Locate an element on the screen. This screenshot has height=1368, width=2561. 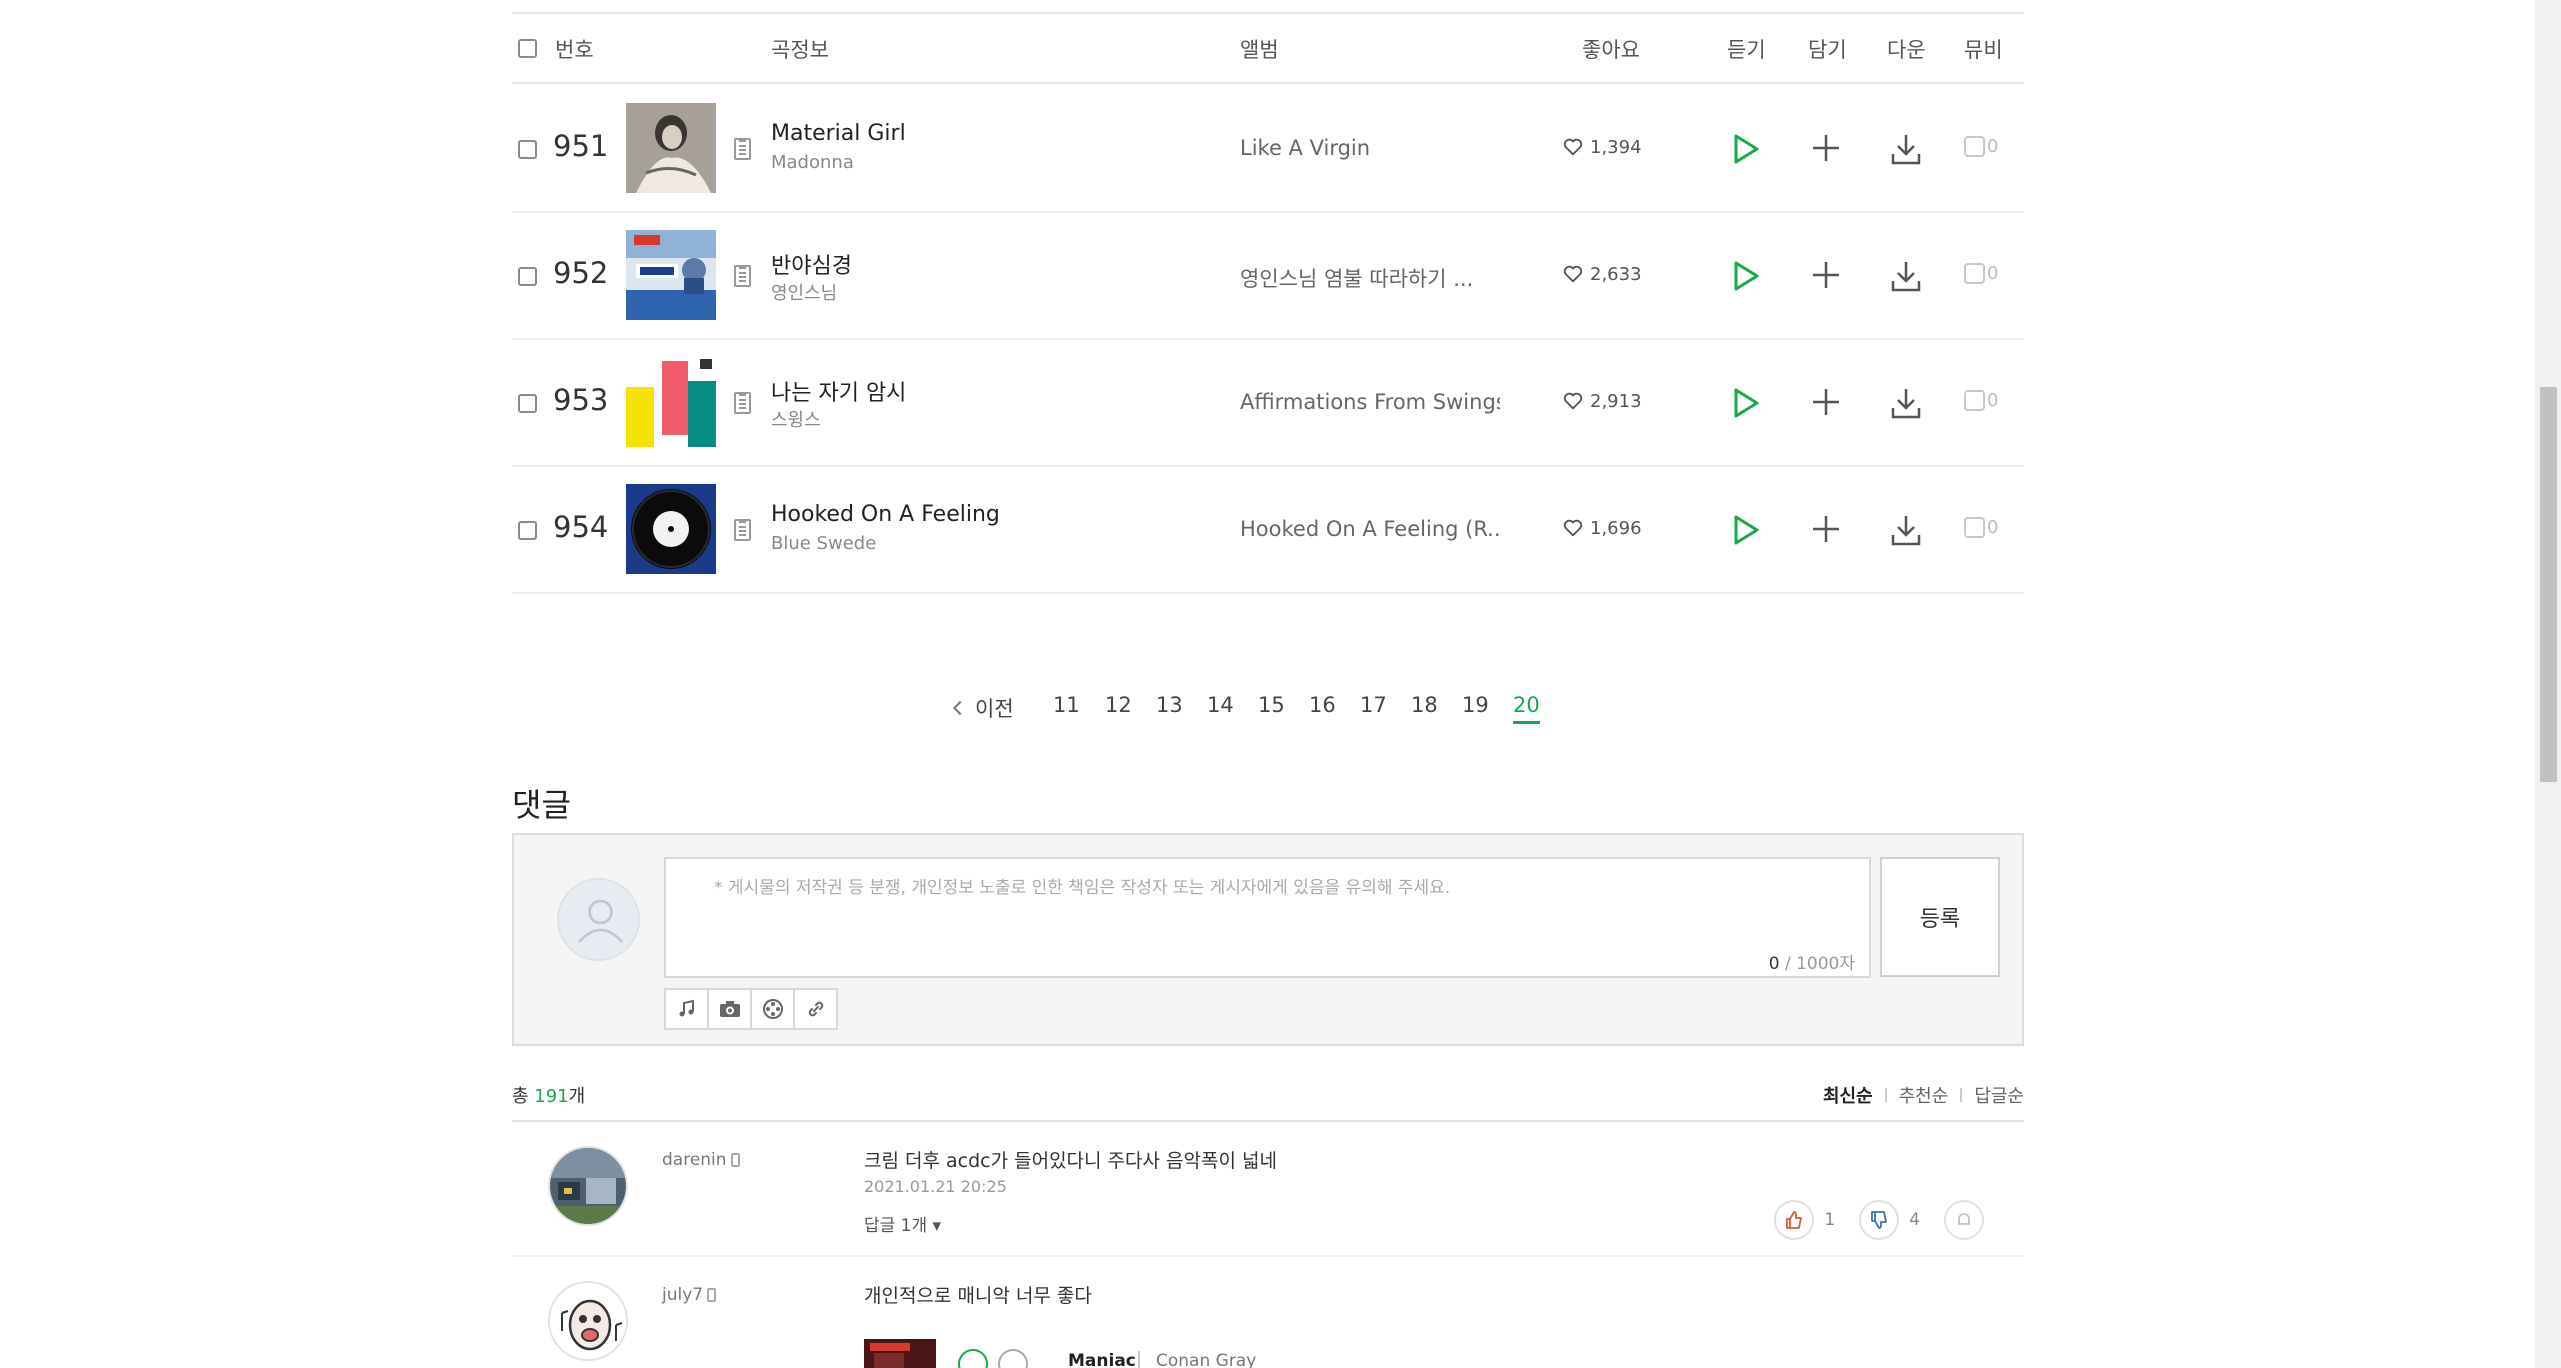
header-add: 담기 is located at coordinates (1827, 50).